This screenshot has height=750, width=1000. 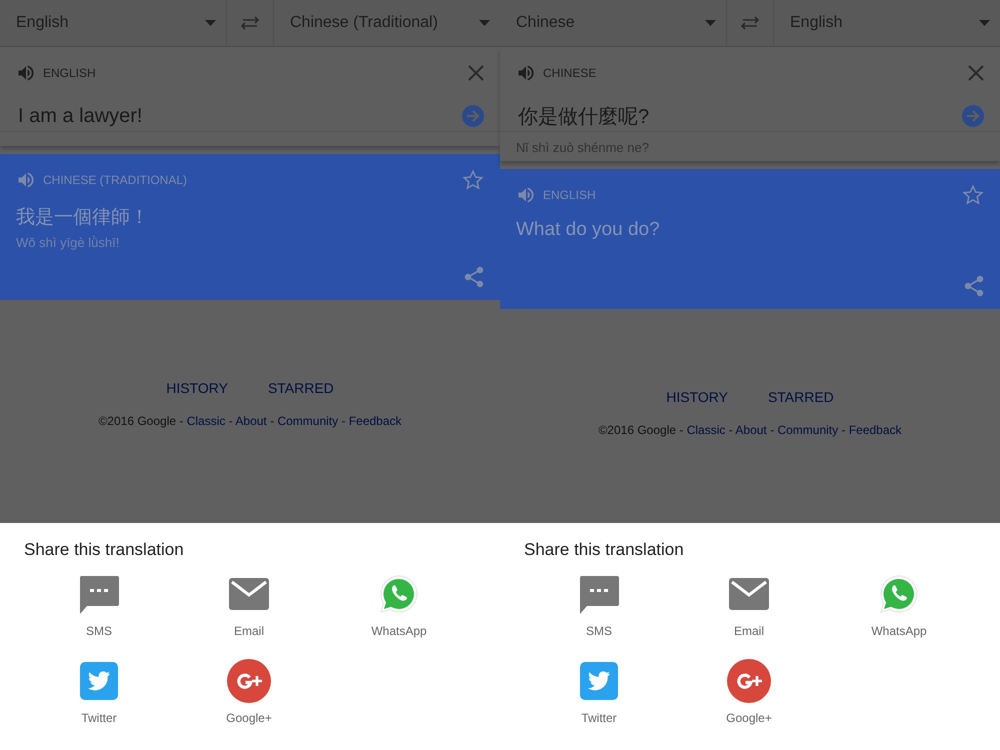 What do you see at coordinates (584, 116) in the screenshot?
I see `source-text: 你是做什麼呢?` at bounding box center [584, 116].